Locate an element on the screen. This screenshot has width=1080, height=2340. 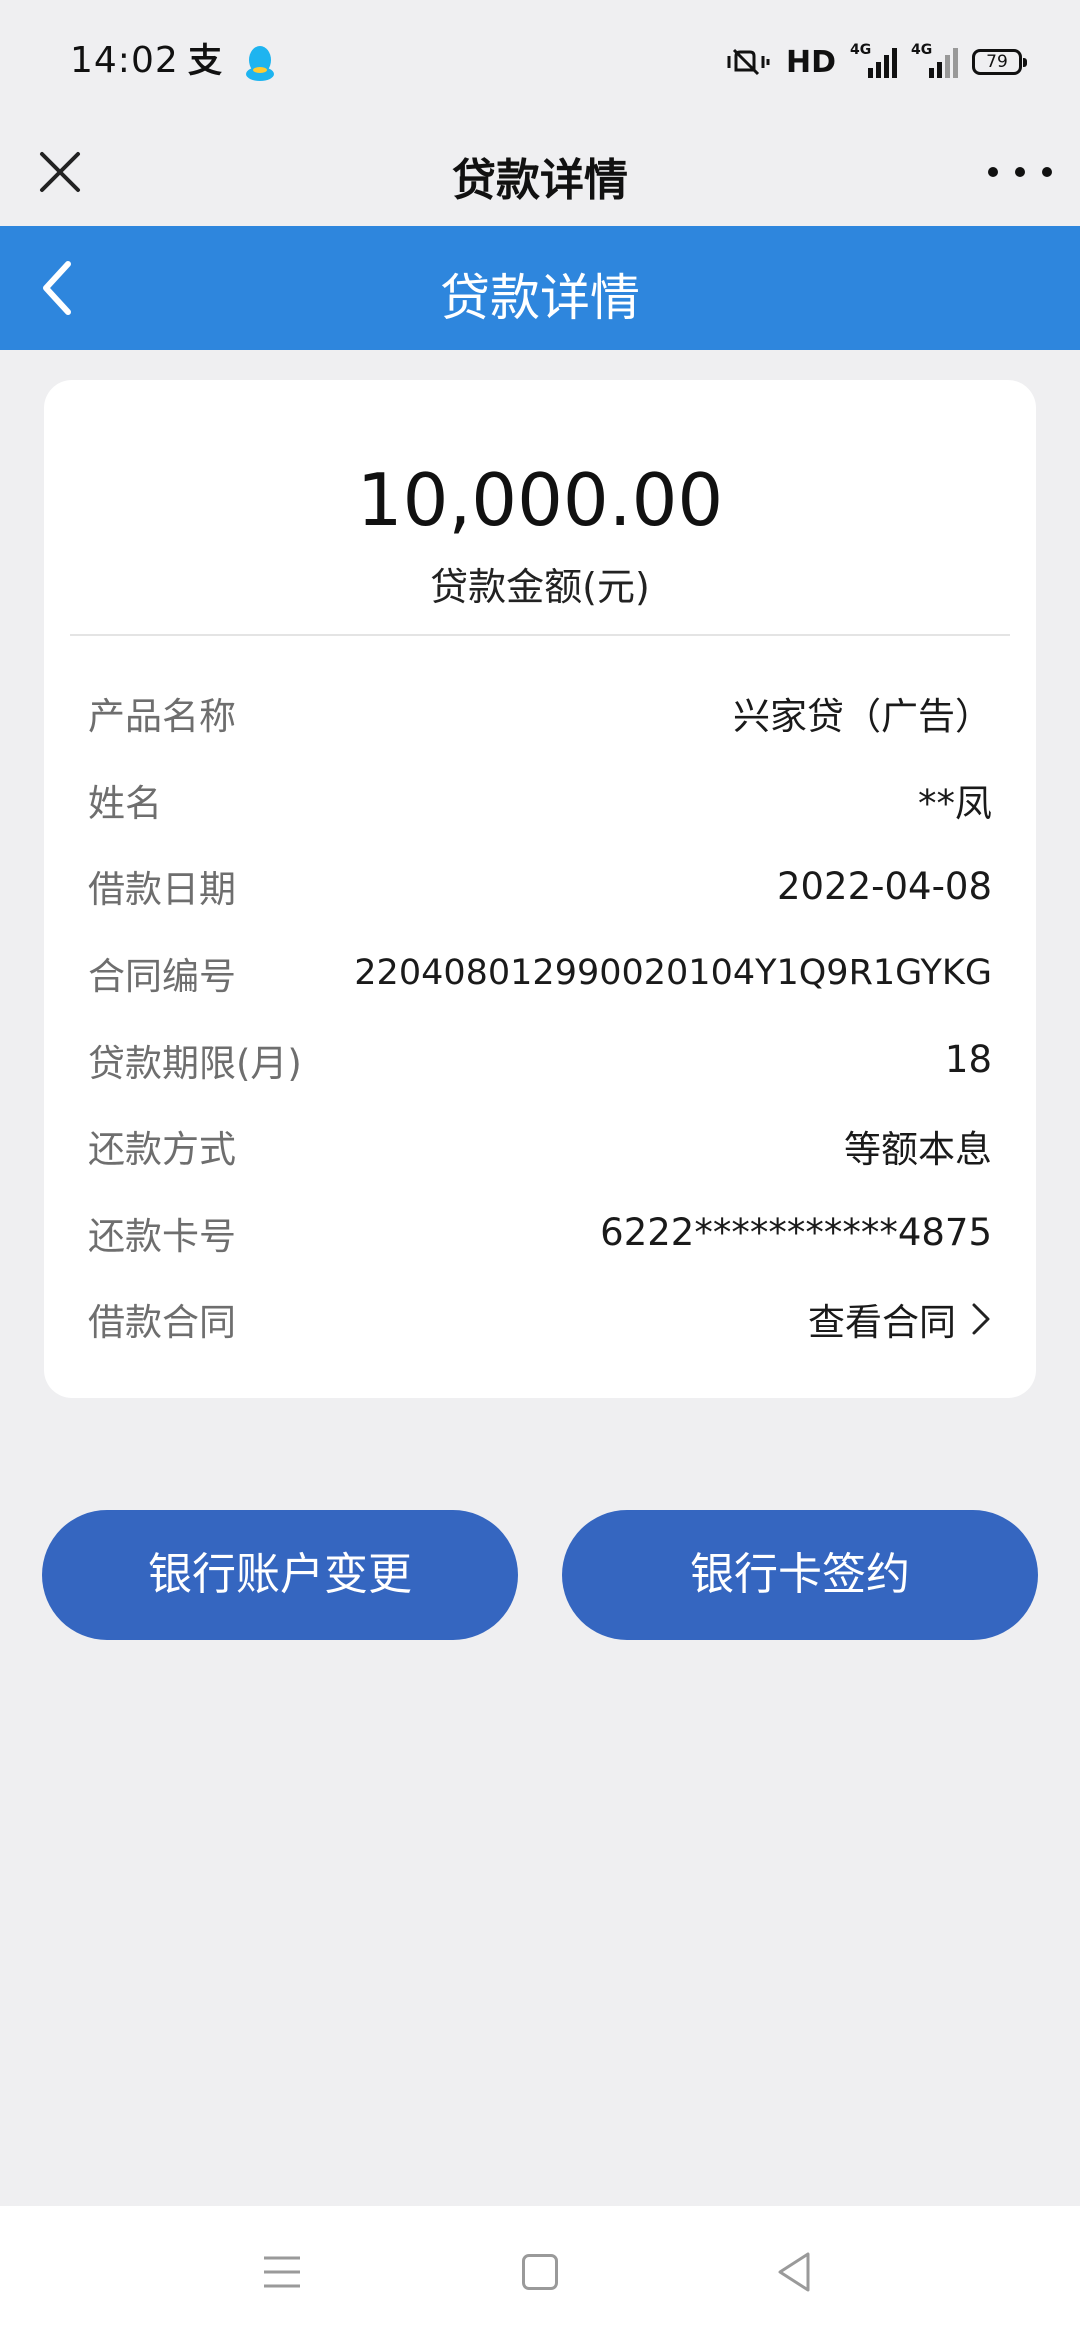
row-name: 姓名 **凤 is located at coordinates (540, 800).